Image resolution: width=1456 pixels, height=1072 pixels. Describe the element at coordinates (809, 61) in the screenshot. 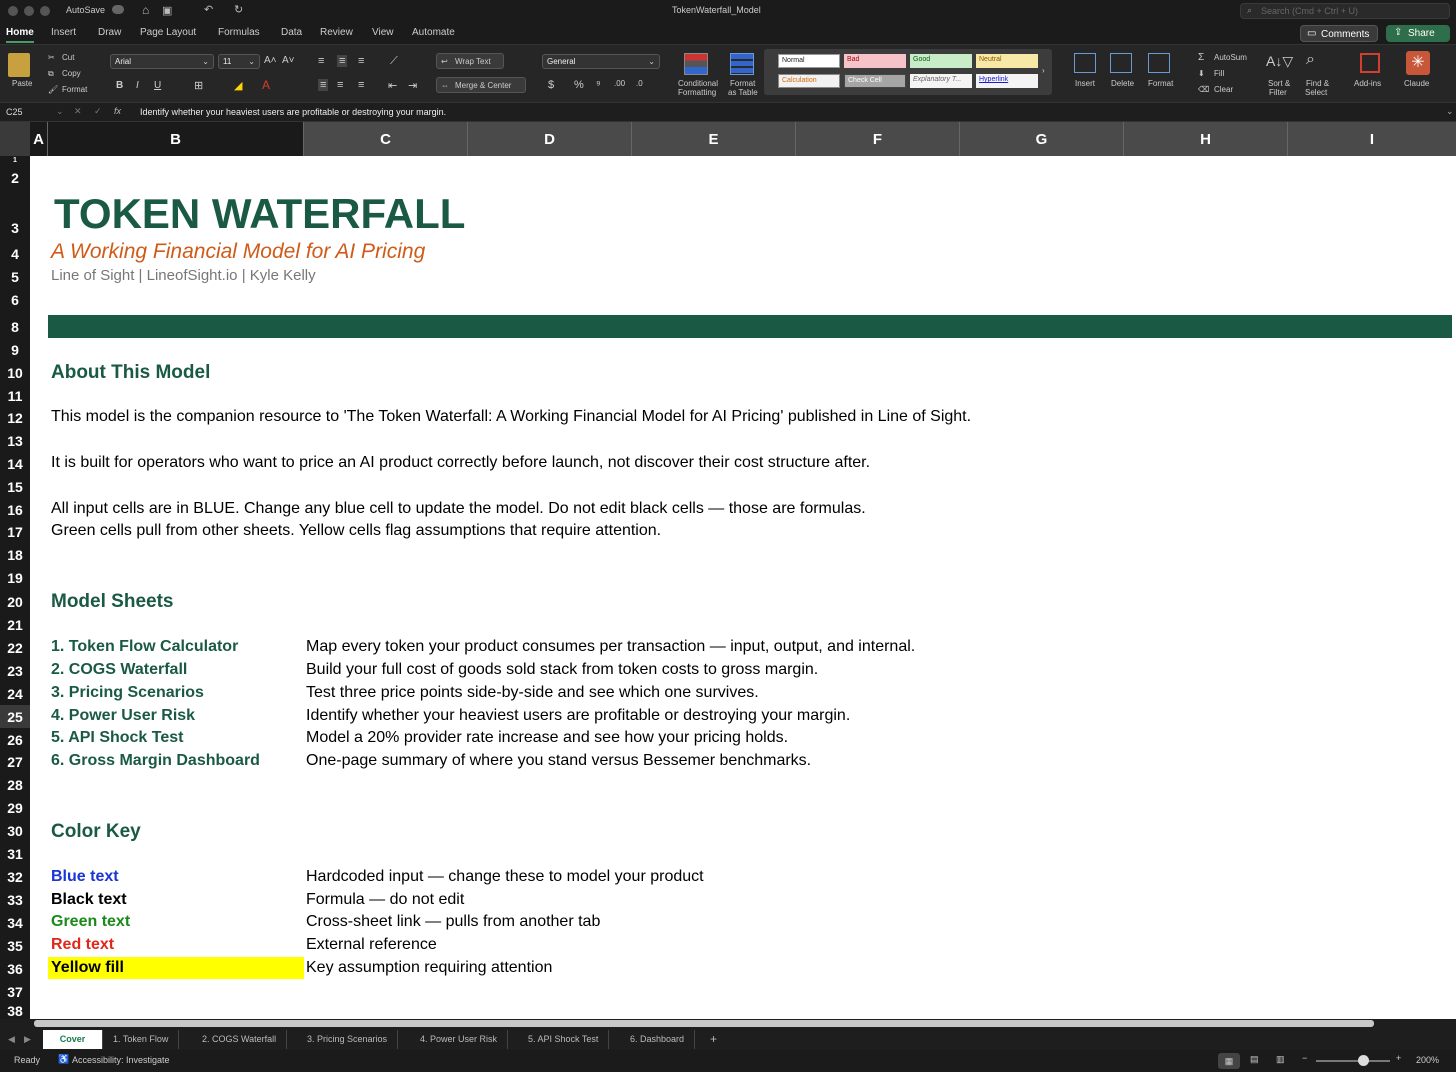

I see `style-normal: Normal` at that location.